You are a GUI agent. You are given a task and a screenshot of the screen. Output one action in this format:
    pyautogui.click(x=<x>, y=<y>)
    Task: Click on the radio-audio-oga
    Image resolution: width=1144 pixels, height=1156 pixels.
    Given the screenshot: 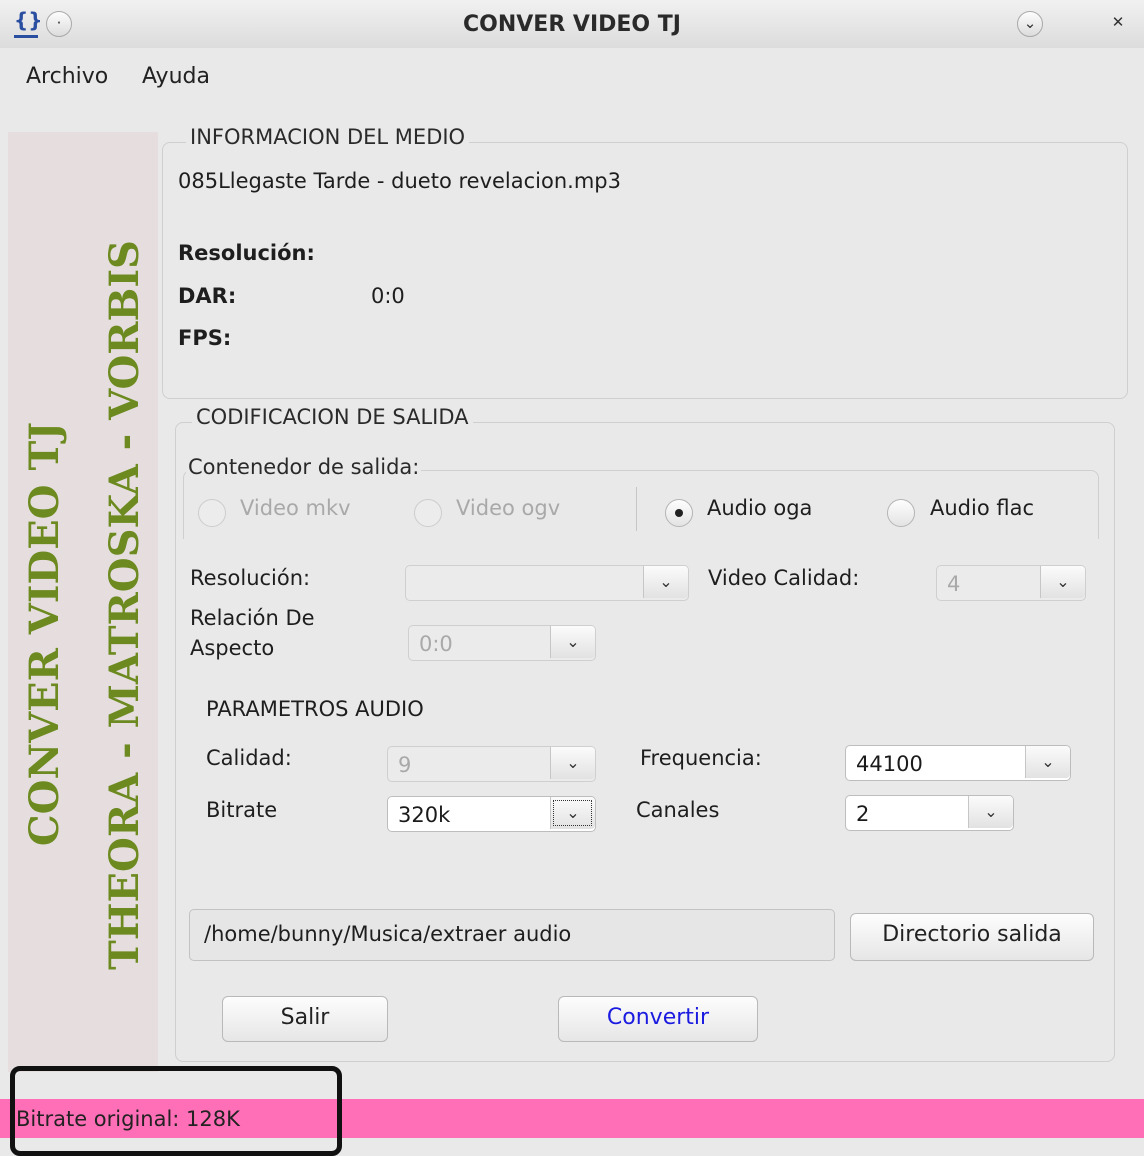 What is the action you would take?
    pyautogui.click(x=679, y=513)
    